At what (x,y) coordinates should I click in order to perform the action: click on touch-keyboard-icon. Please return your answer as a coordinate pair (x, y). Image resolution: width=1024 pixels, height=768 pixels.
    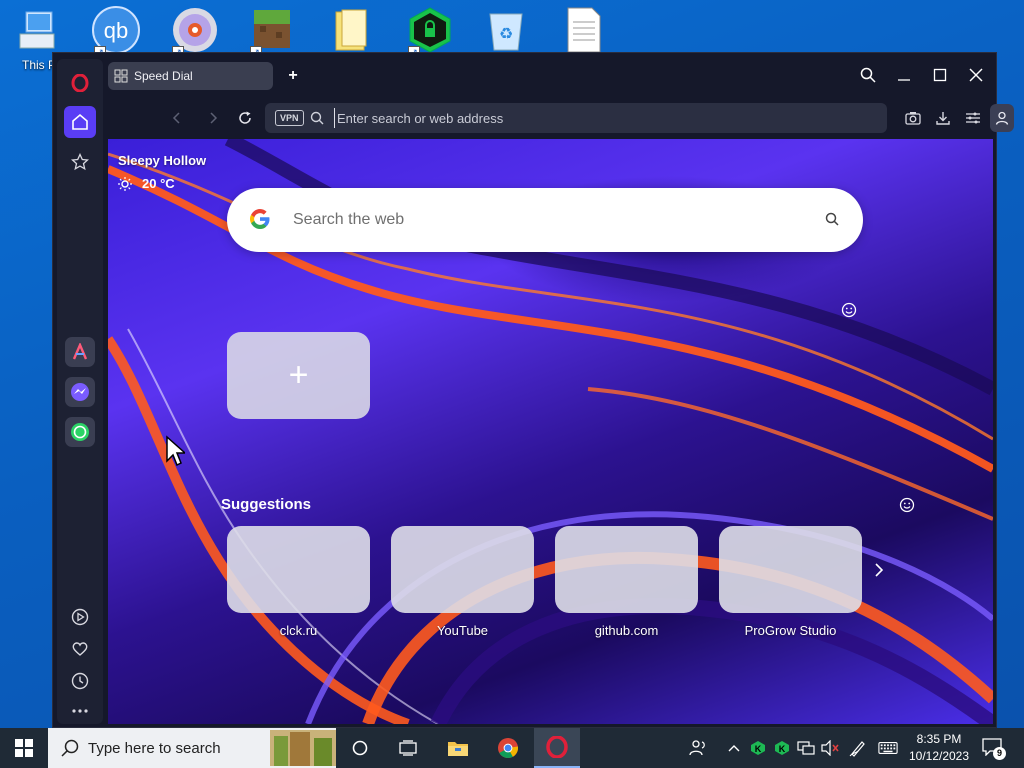
    Looking at the image, I should click on (888, 748).